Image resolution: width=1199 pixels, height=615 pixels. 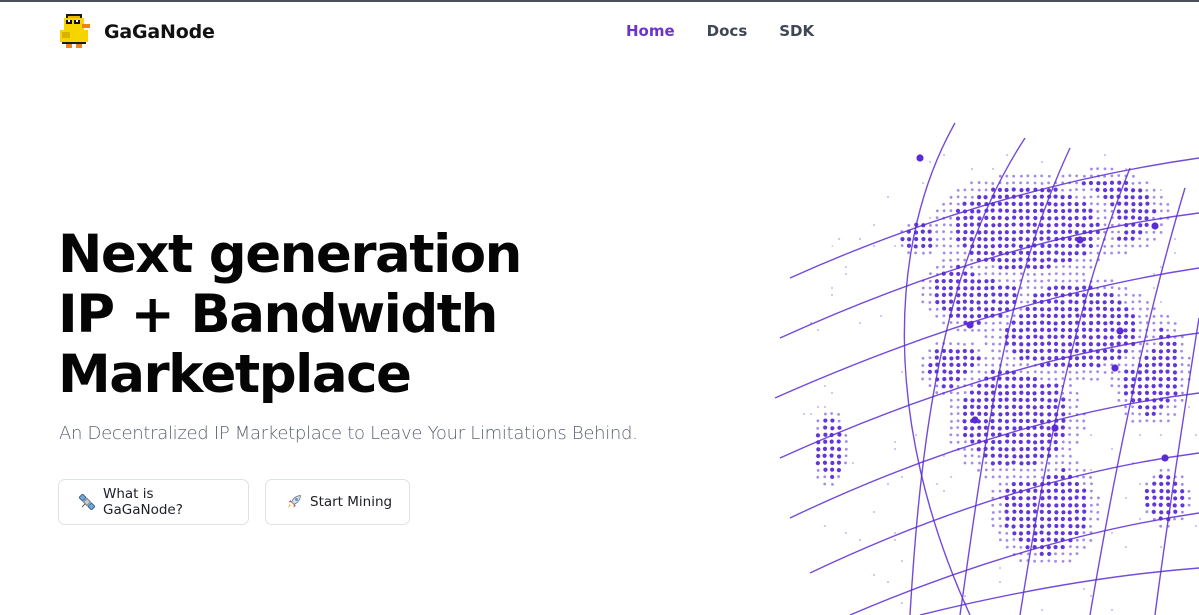 I want to click on nav-docs: Docs, so click(x=727, y=31).